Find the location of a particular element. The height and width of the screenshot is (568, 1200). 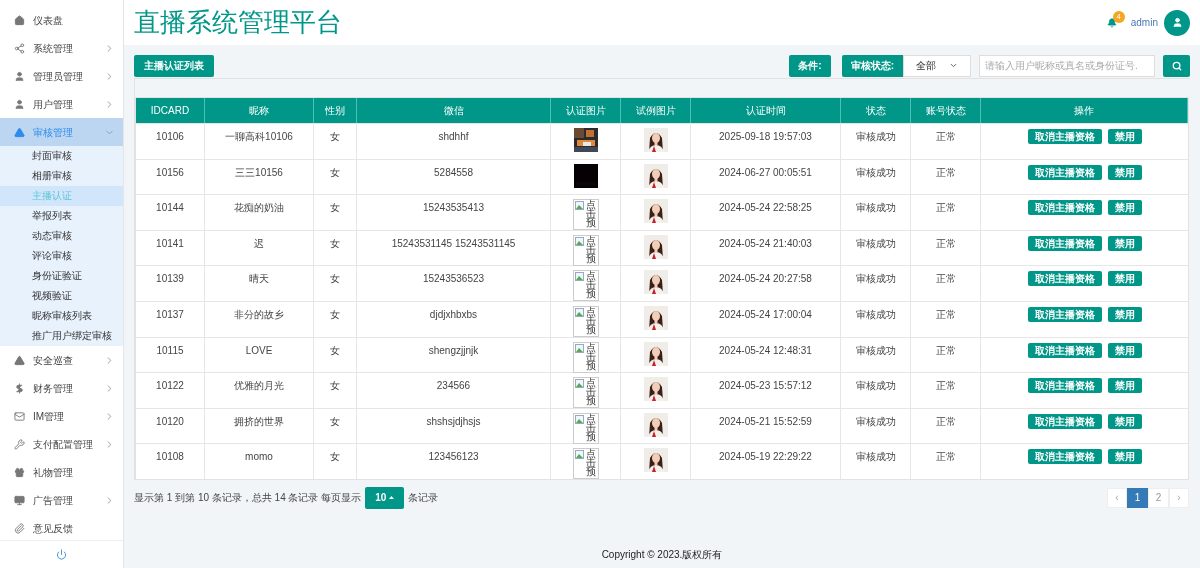

status-select: 全部 is located at coordinates (937, 65).